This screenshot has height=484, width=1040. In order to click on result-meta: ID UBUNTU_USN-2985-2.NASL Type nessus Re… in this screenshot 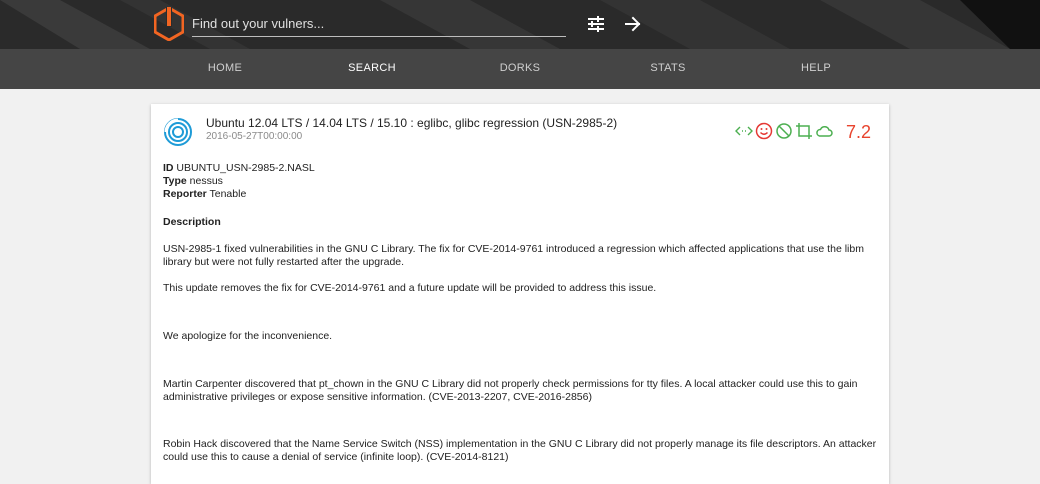, I will do `click(239, 181)`.